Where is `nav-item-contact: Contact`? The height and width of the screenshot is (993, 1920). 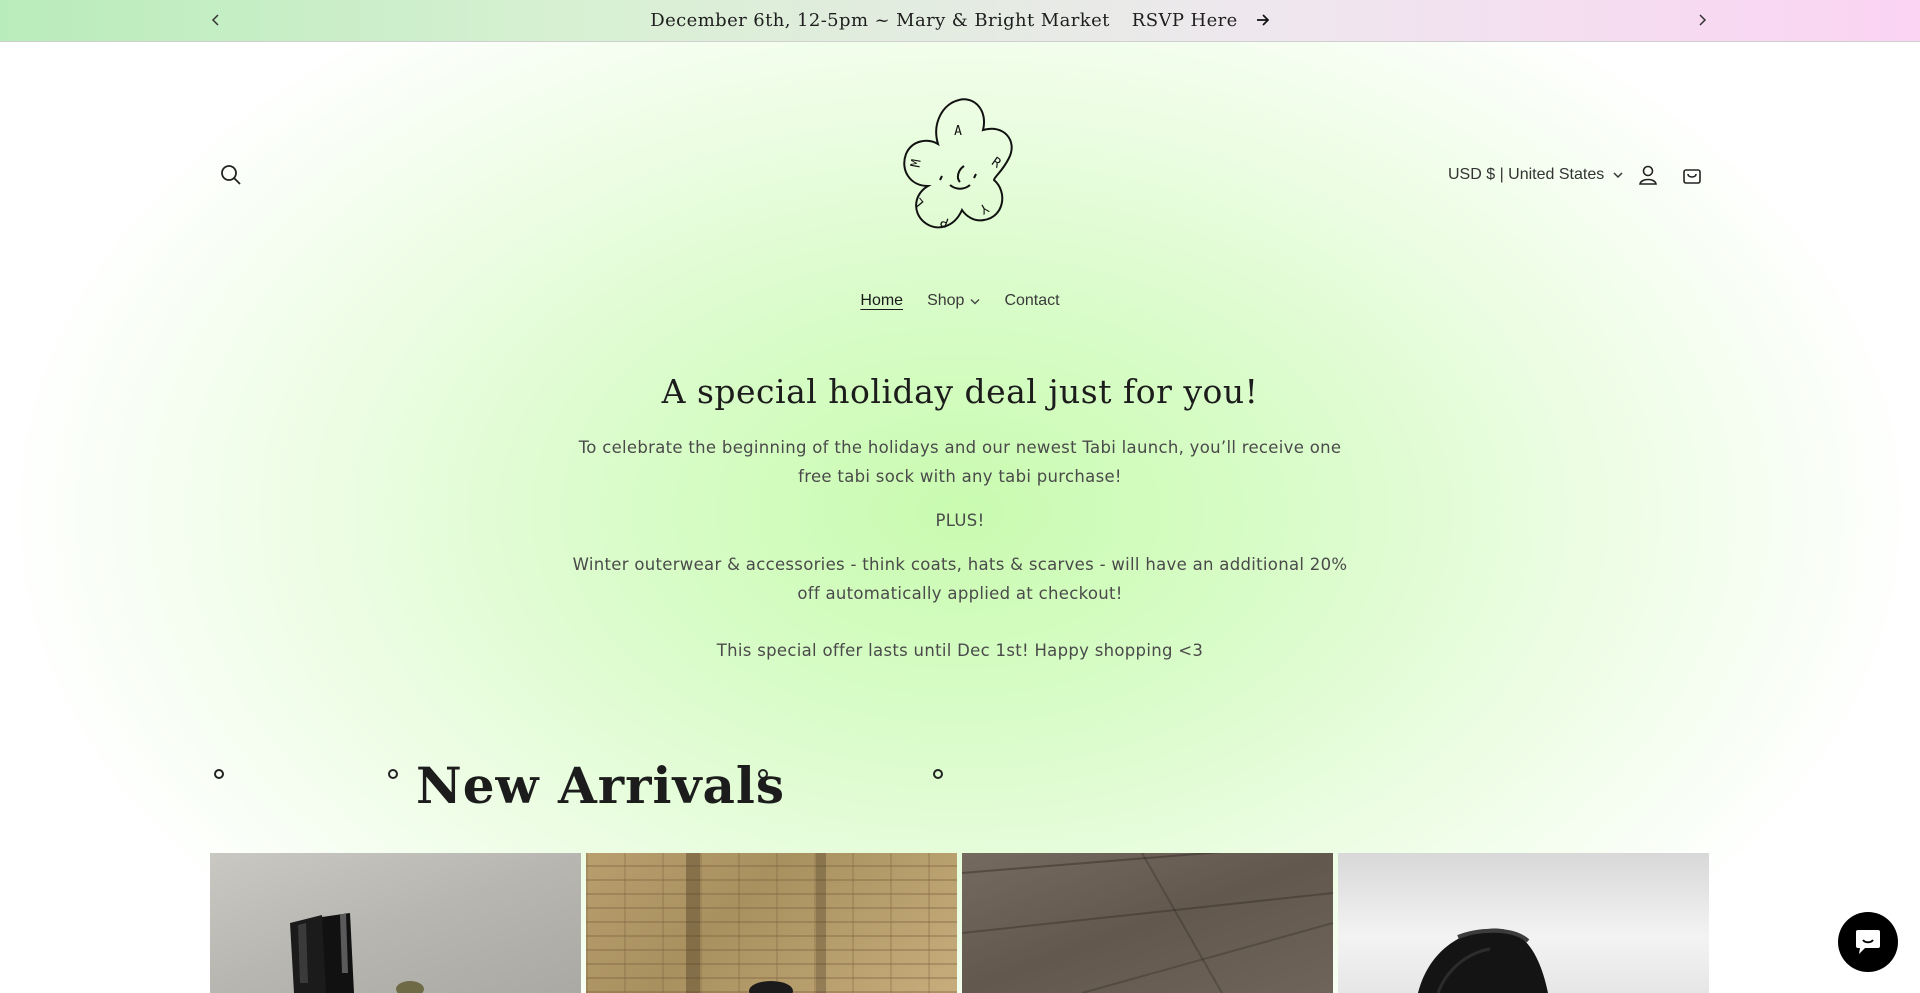
nav-item-contact: Contact is located at coordinates (1031, 301).